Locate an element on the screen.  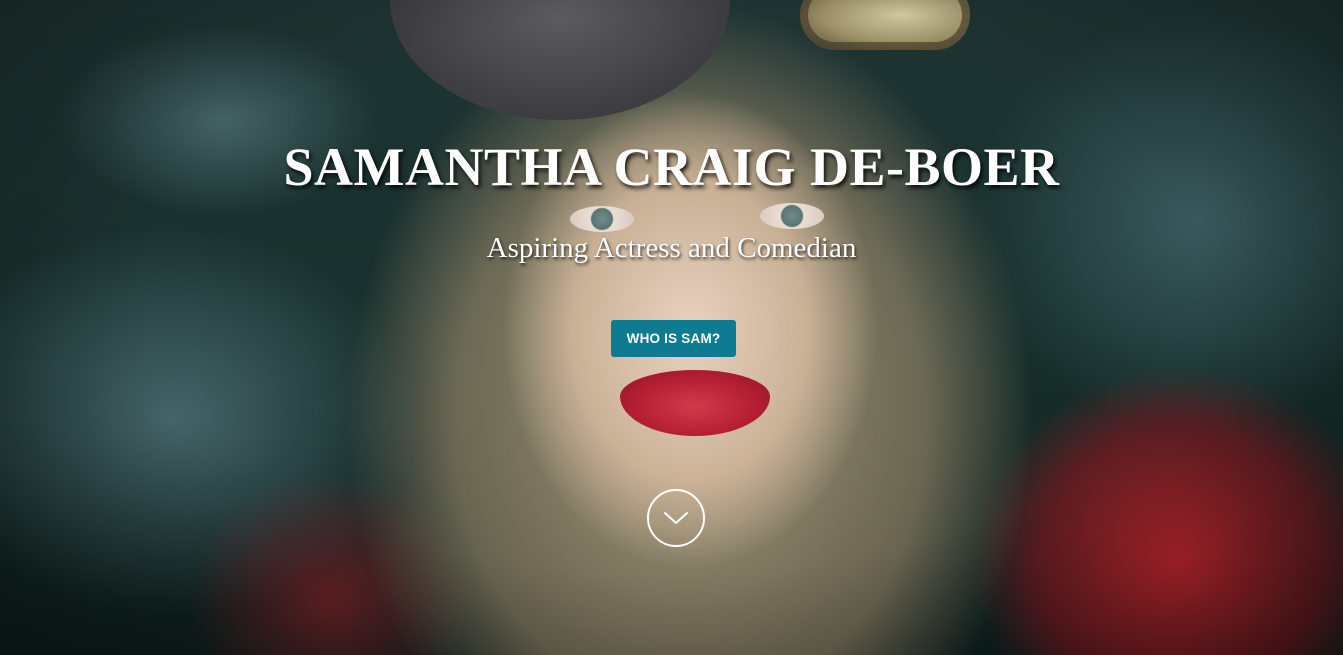
chevron-down-icon is located at coordinates (676, 518).